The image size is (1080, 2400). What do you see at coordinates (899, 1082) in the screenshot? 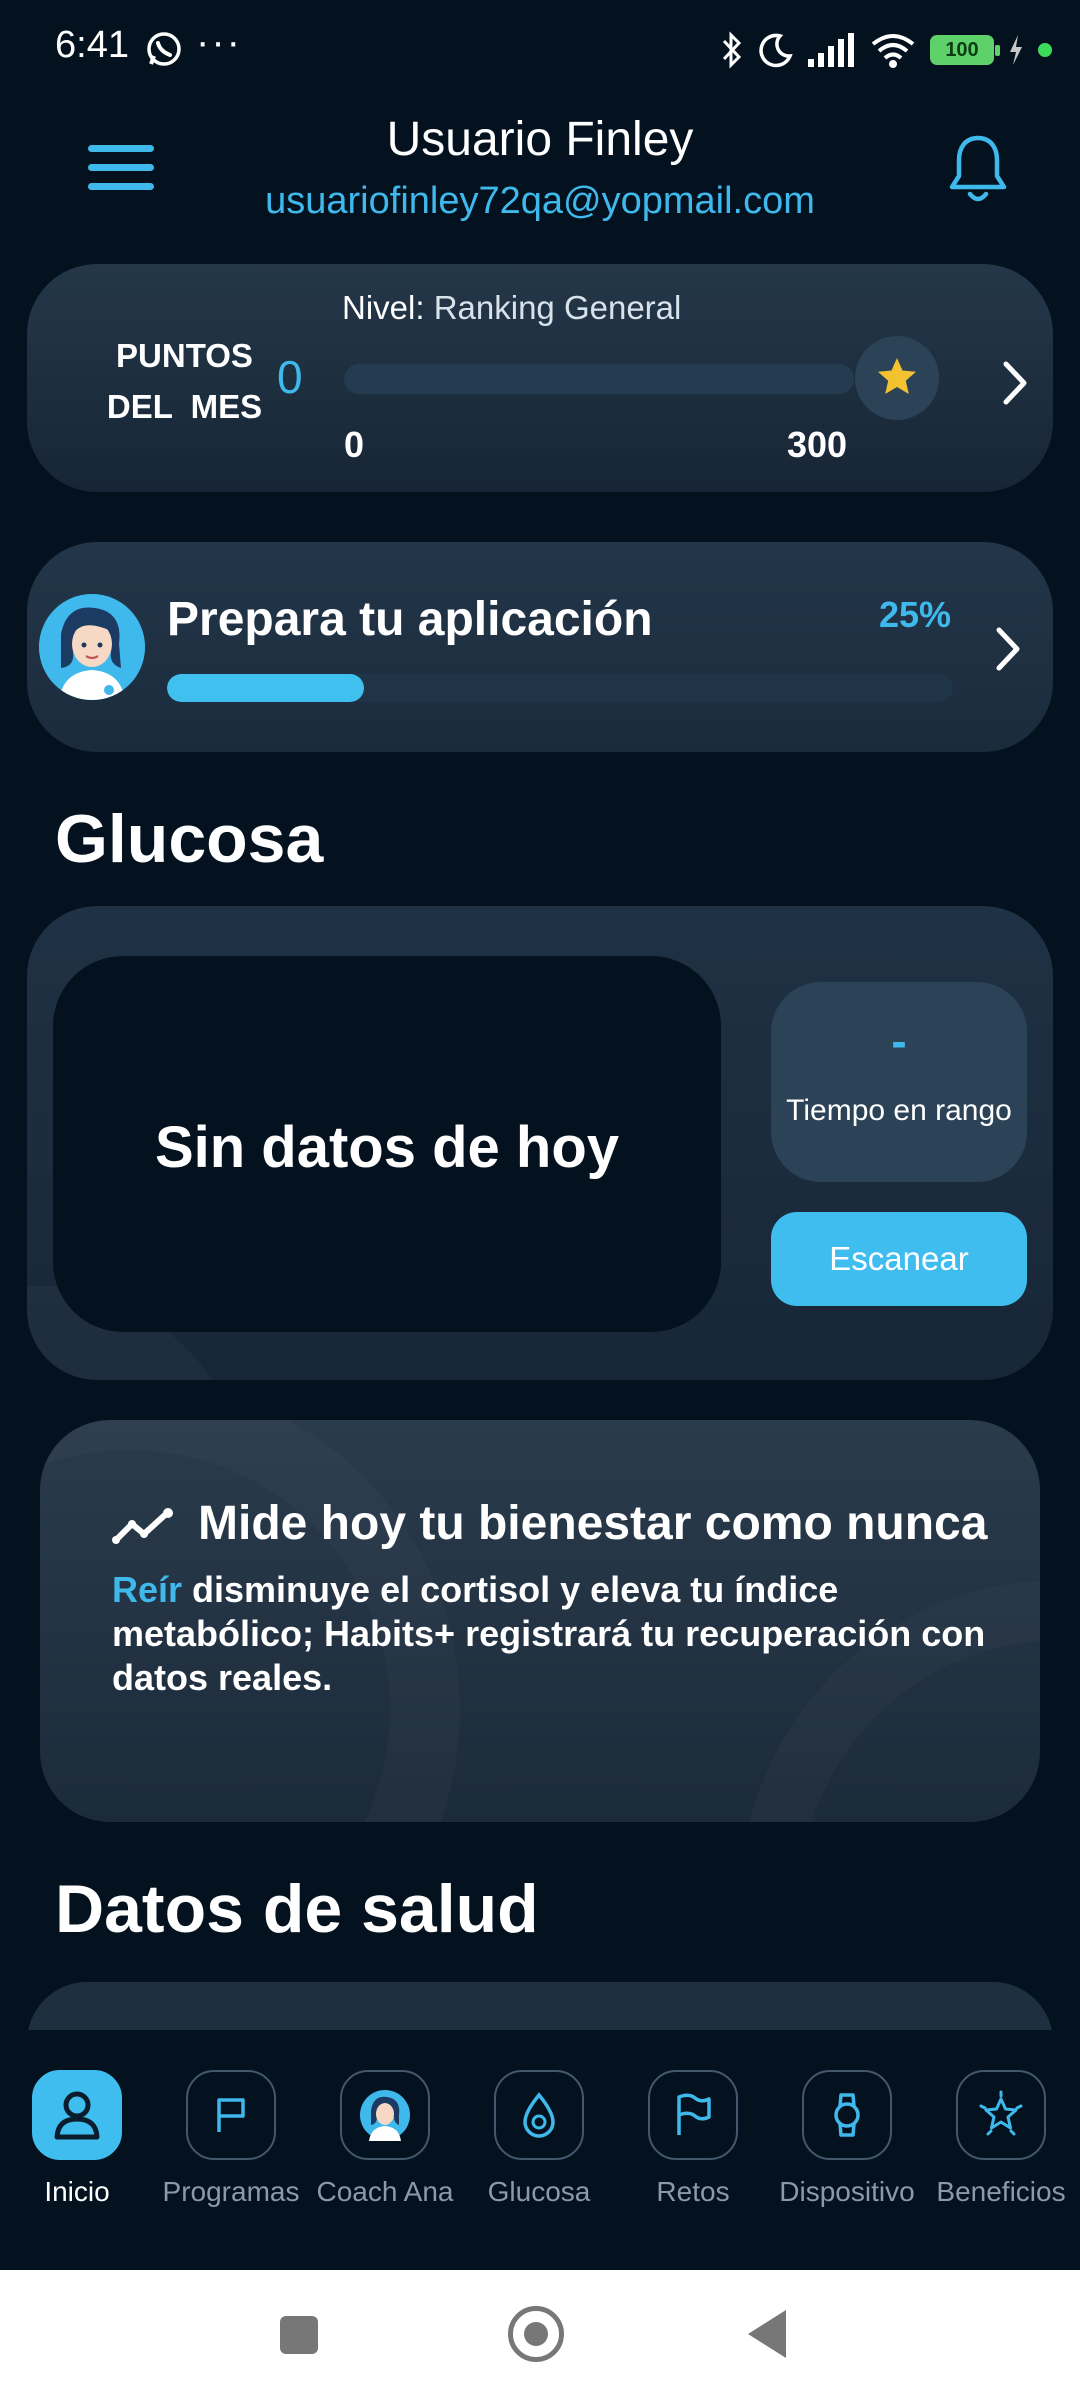
I see `time-in-range-box: - Tiempo en rango` at bounding box center [899, 1082].